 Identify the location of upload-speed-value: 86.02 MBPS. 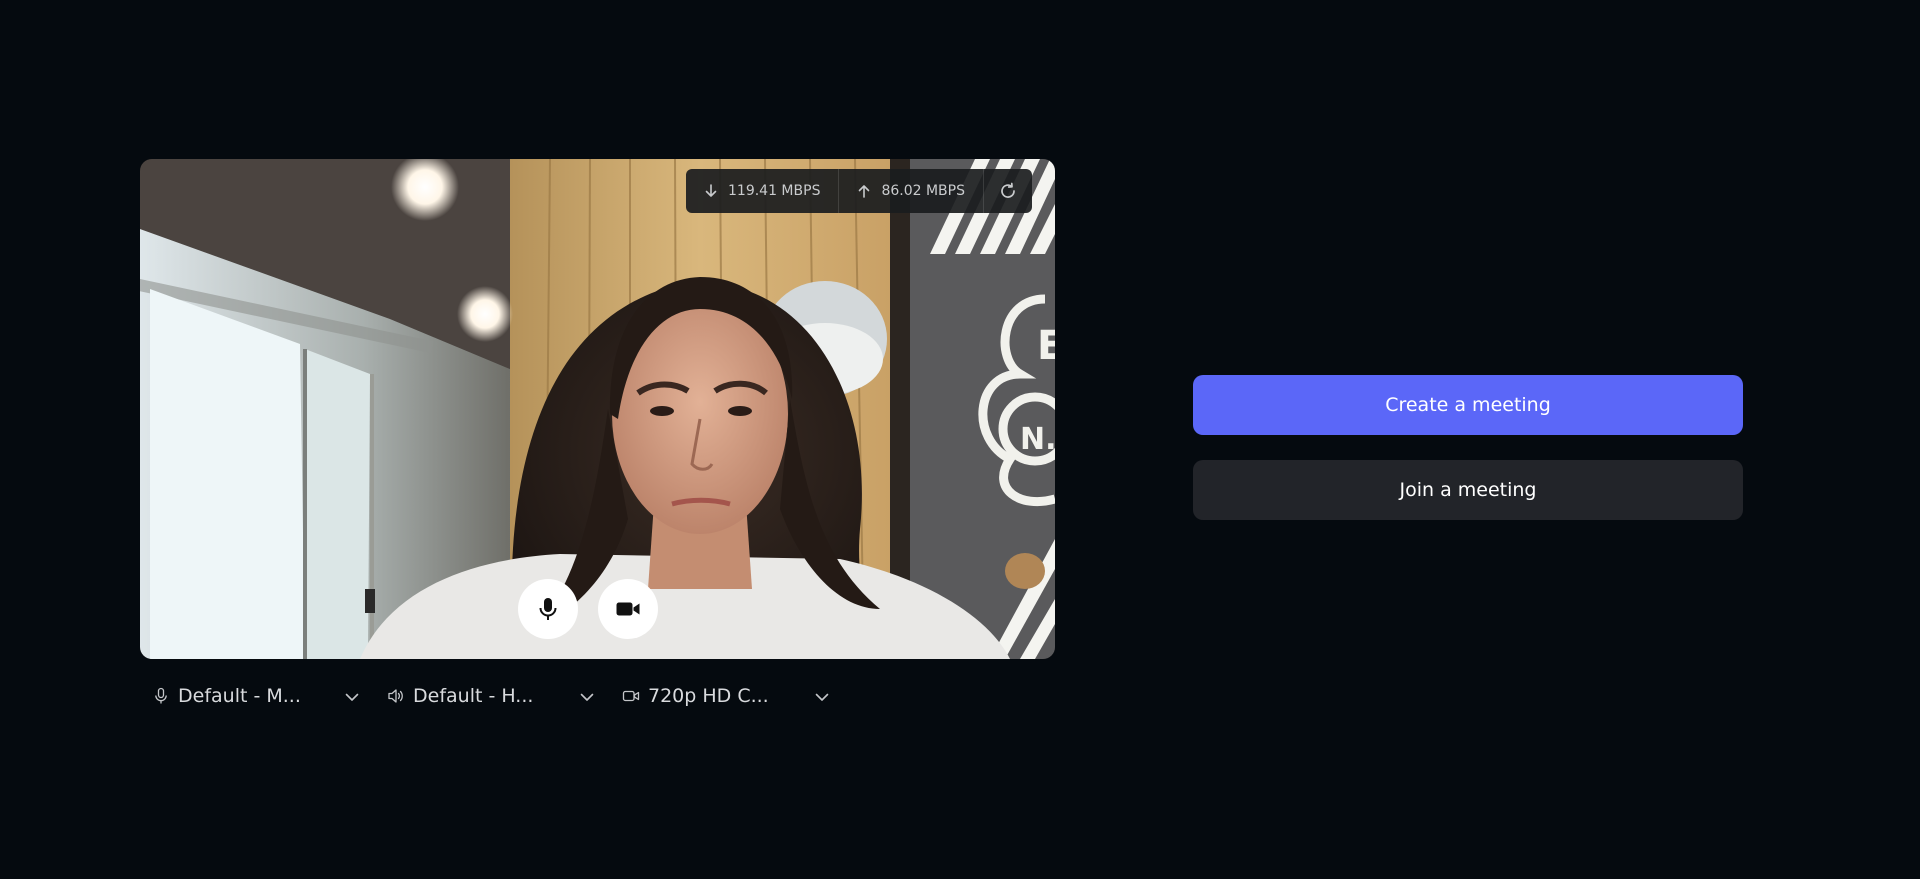
(923, 191).